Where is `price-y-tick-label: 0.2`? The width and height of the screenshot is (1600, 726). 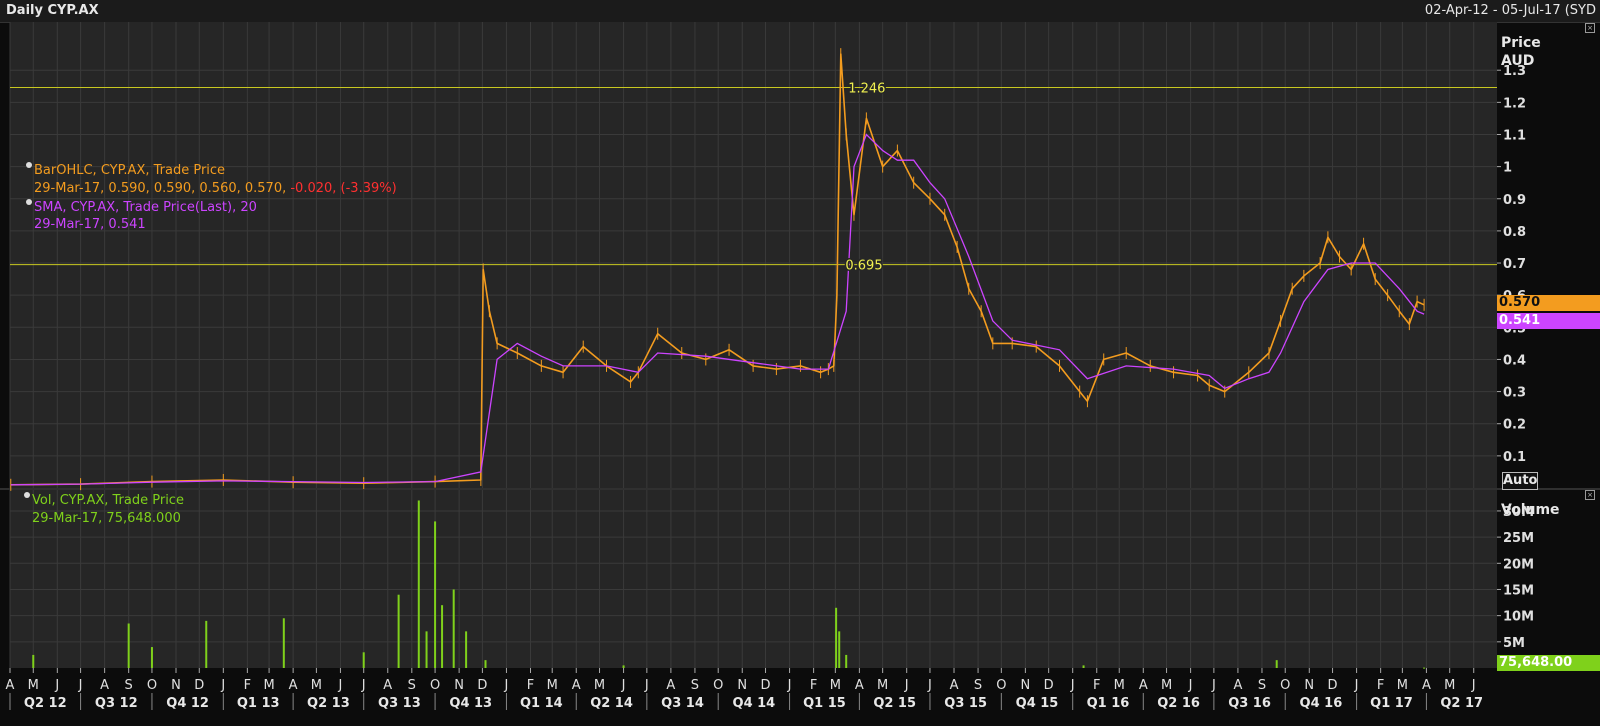
price-y-tick-label: 0.2 is located at coordinates (1514, 425).